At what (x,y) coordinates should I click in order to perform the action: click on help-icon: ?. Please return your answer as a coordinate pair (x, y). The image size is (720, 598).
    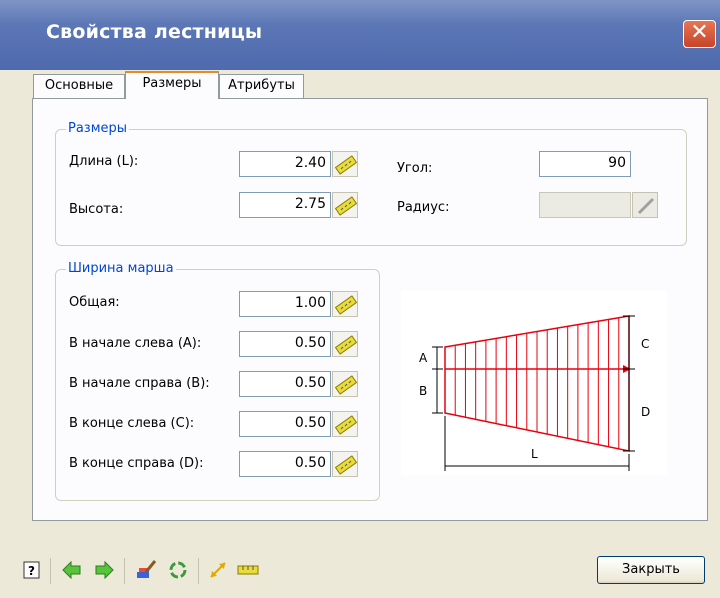
    Looking at the image, I should click on (31, 570).